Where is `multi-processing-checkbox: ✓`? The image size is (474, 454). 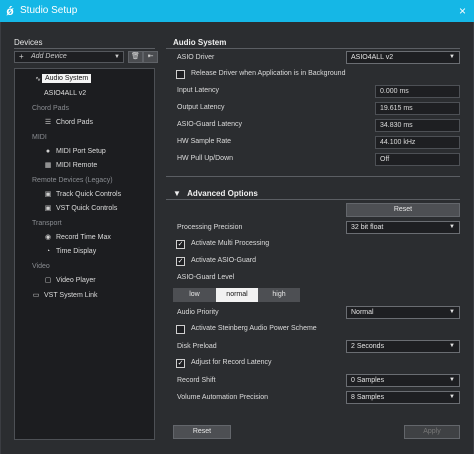 multi-processing-checkbox: ✓ is located at coordinates (180, 244).